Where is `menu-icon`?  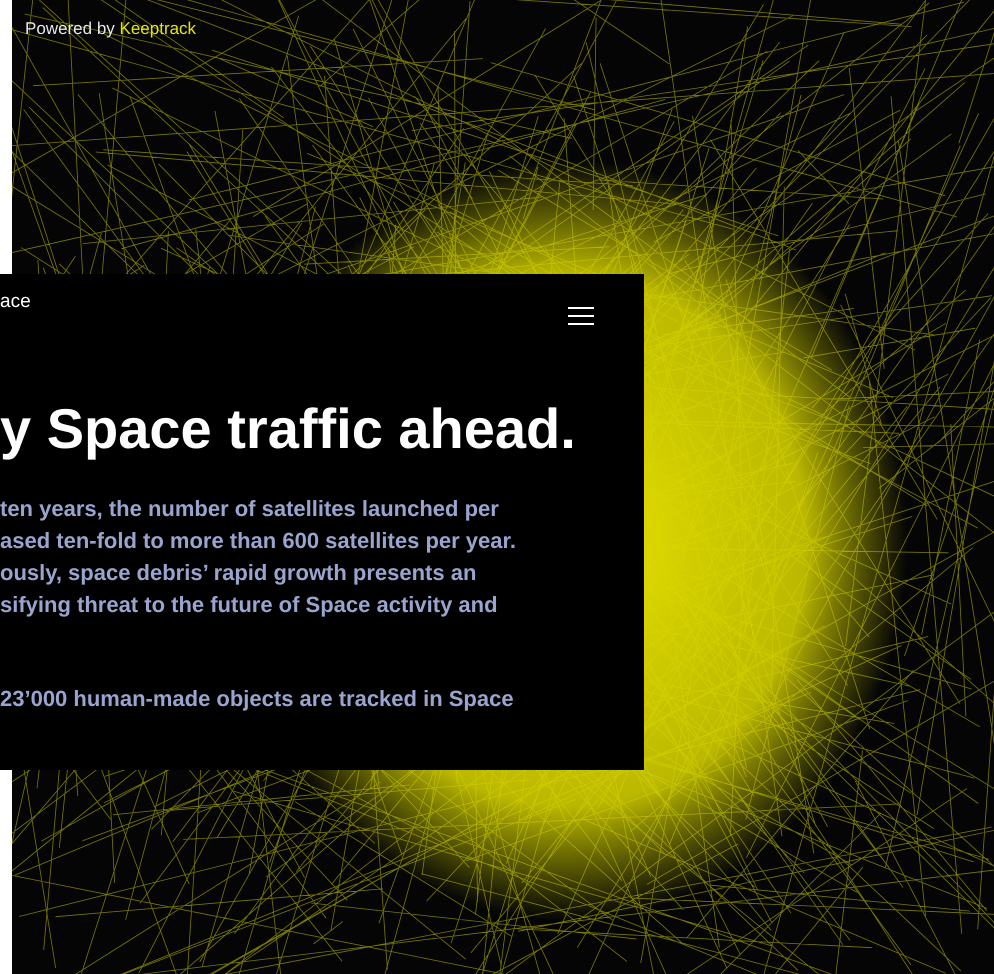 menu-icon is located at coordinates (581, 316).